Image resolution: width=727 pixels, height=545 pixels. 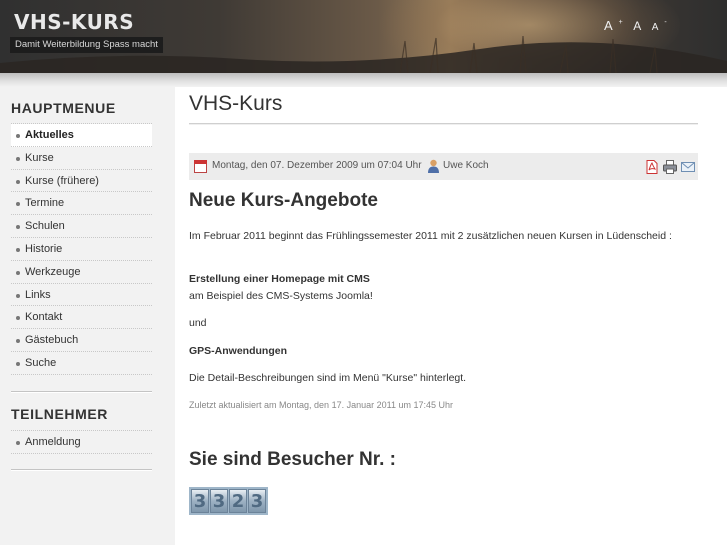 What do you see at coordinates (652, 167) in the screenshot?
I see `pdf-icon` at bounding box center [652, 167].